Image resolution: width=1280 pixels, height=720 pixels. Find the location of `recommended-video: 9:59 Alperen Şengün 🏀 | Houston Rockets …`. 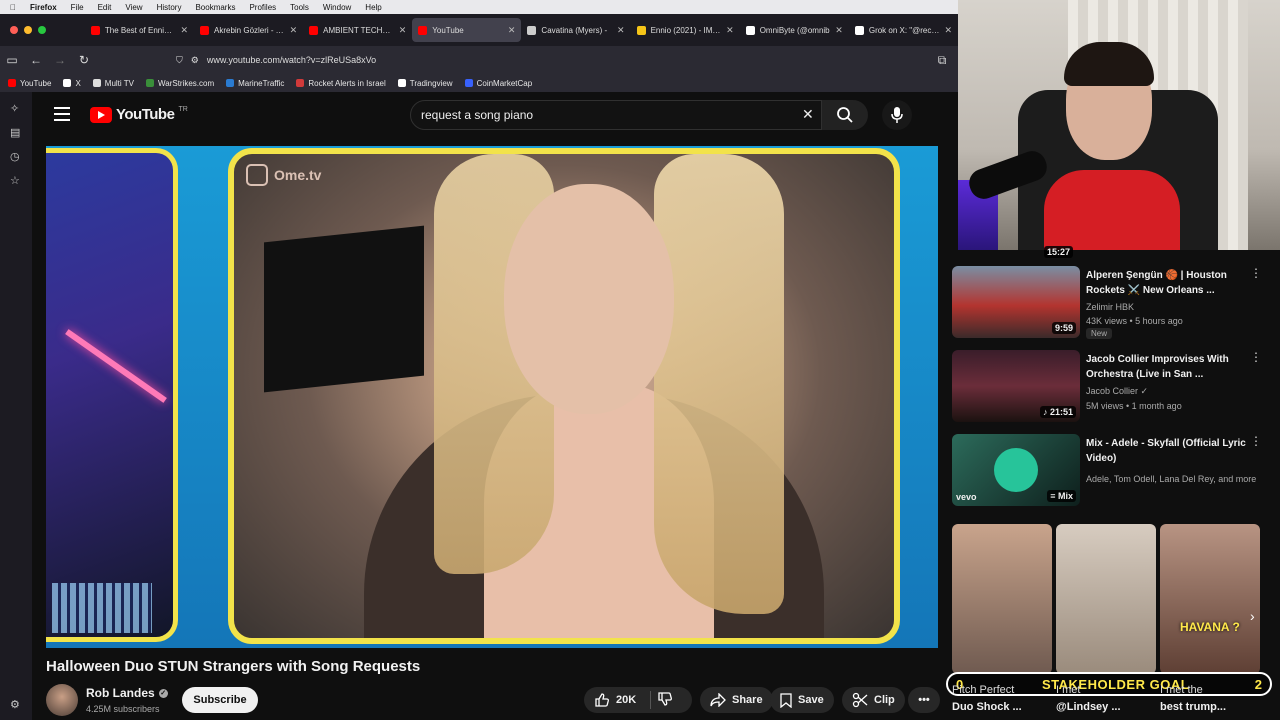

recommended-video: 9:59 Alperen Şengün 🏀 | Houston Rockets … is located at coordinates (1116, 305).